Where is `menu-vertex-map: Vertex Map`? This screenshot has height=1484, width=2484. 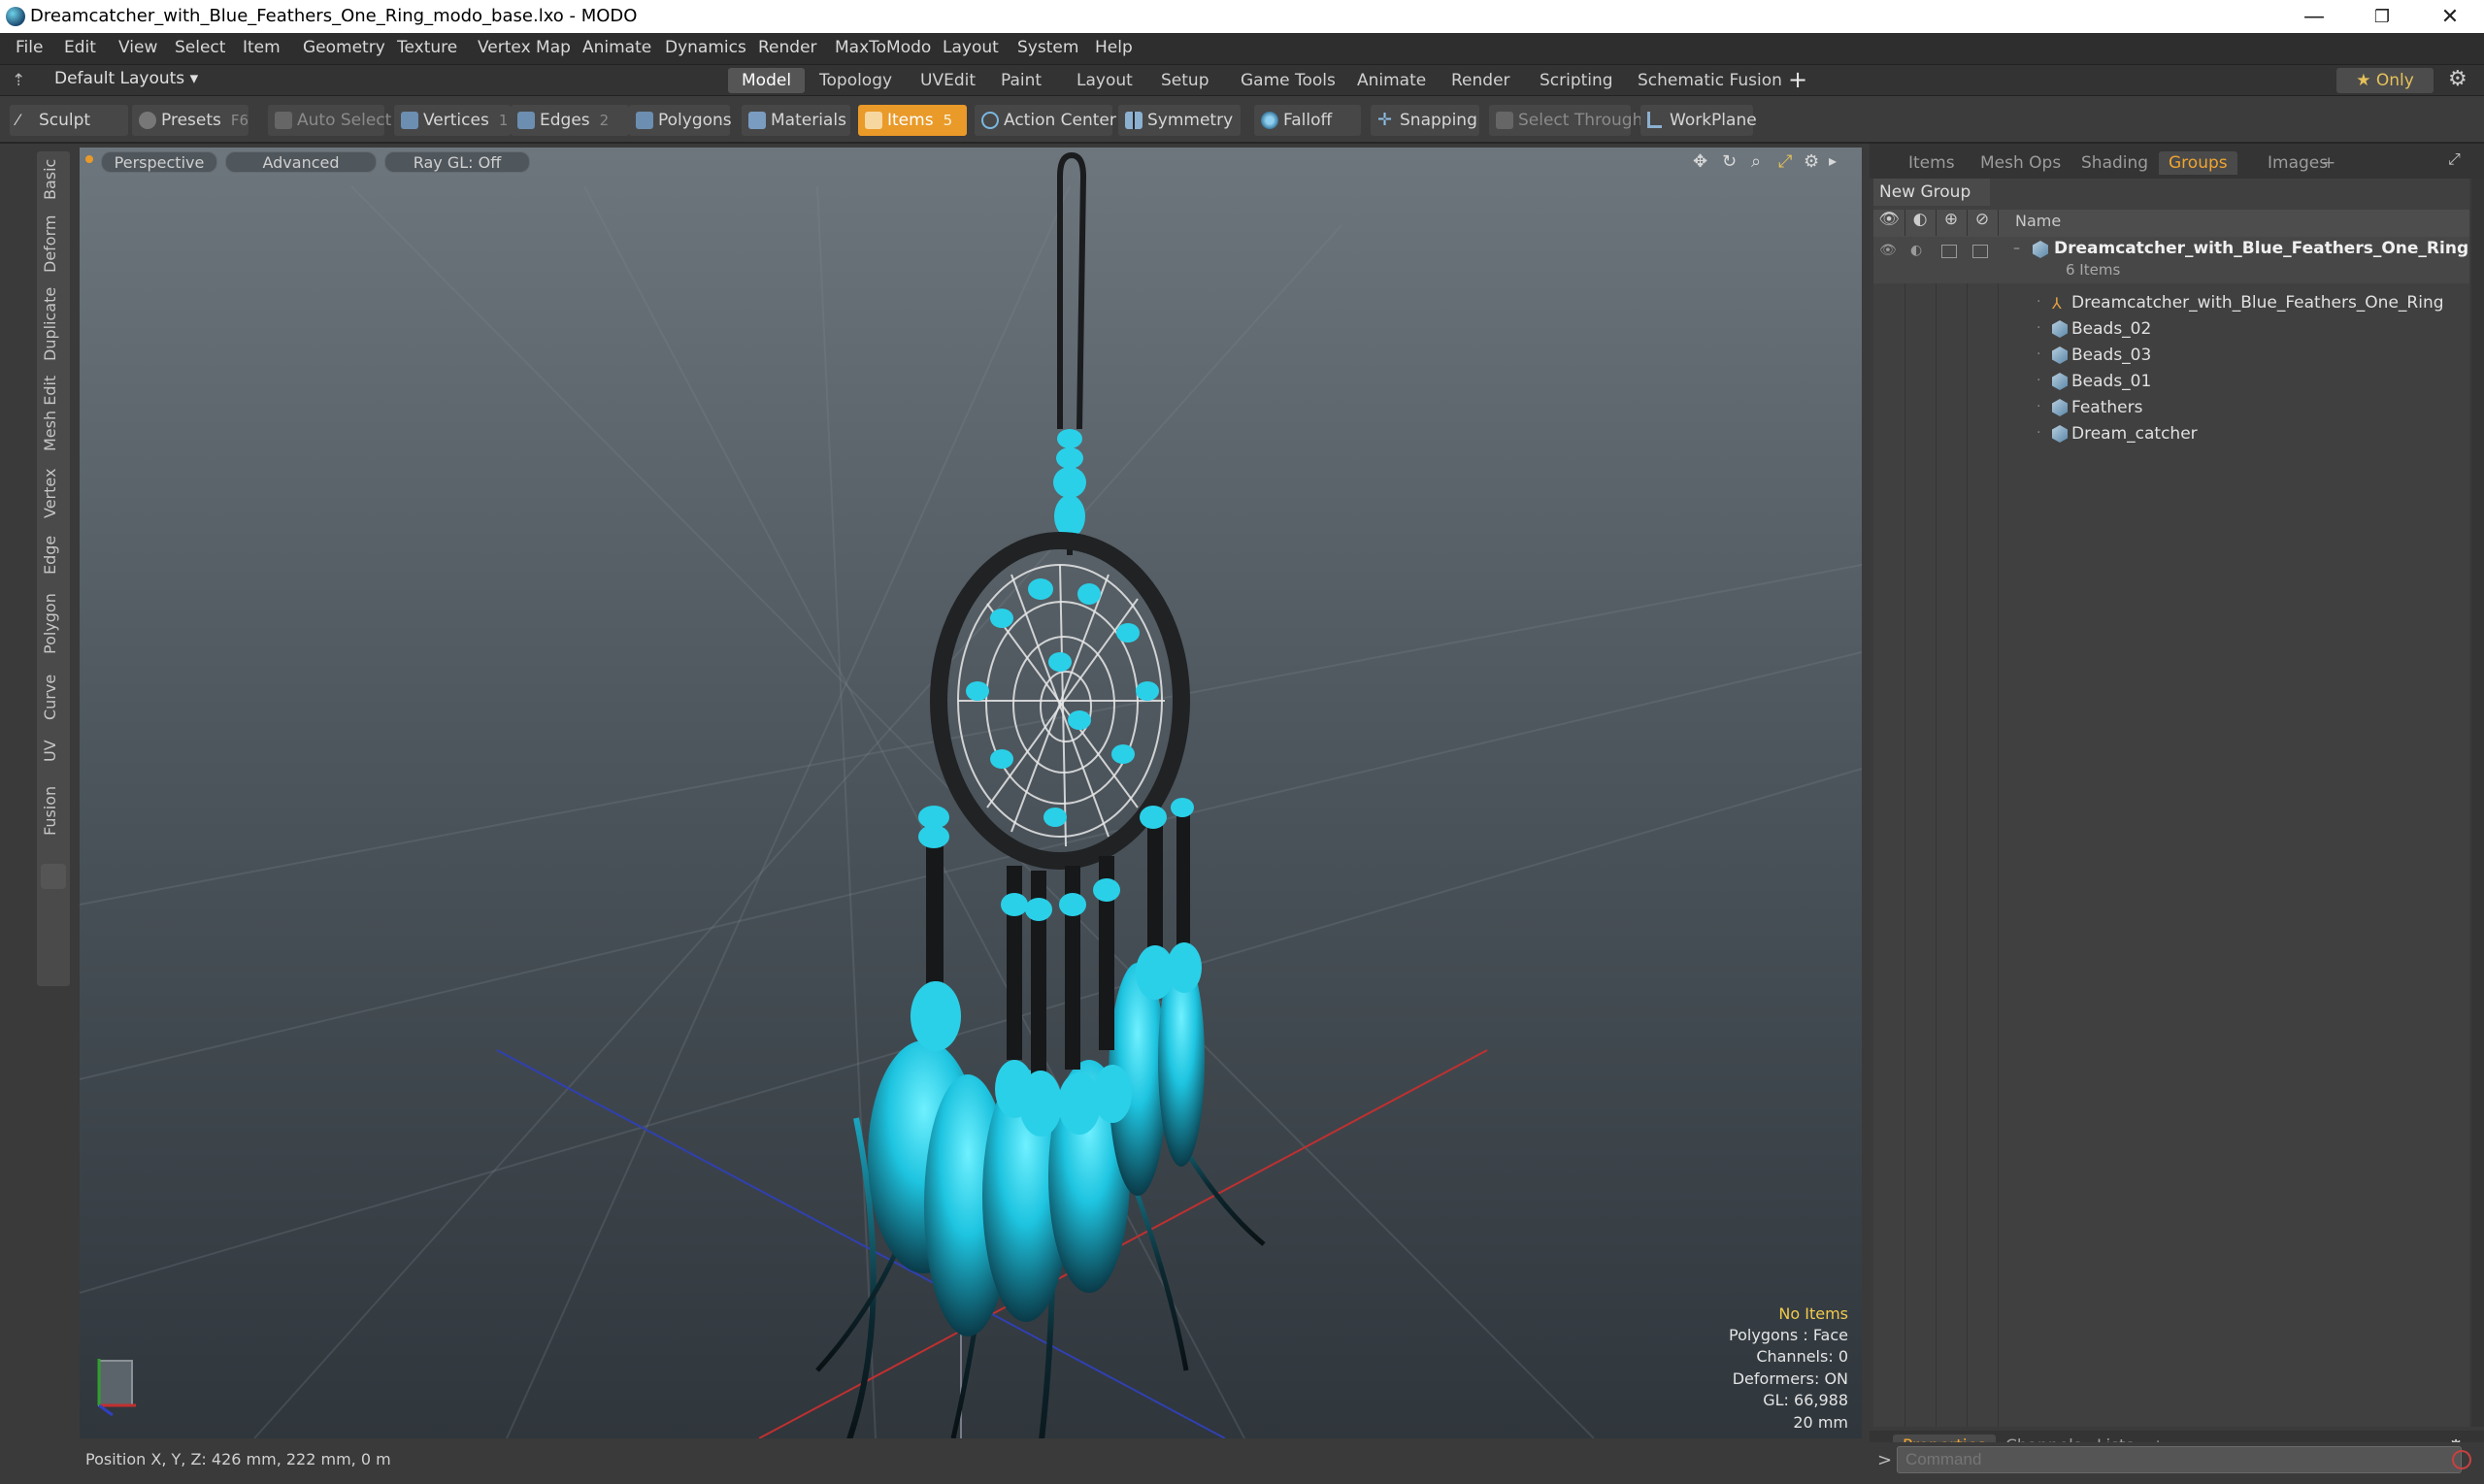
menu-vertex-map: Vertex Map is located at coordinates (524, 47).